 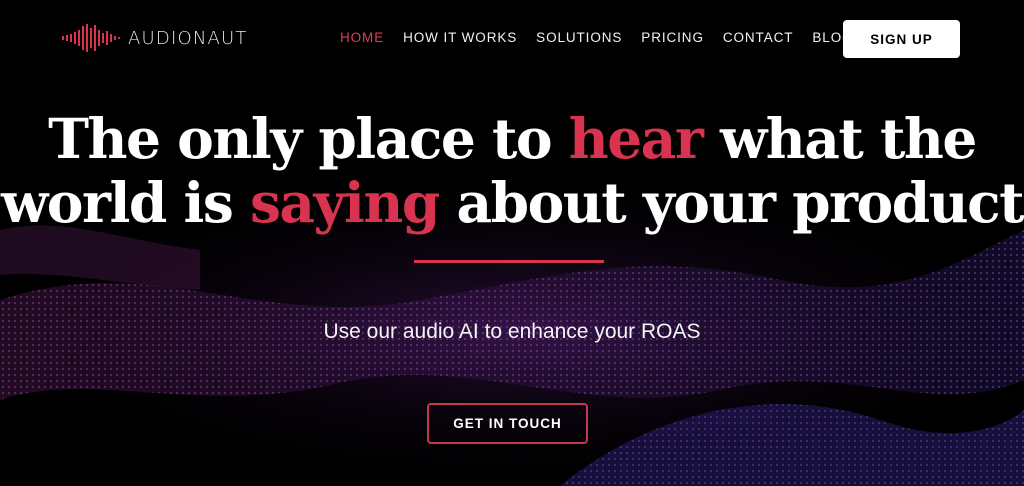 What do you see at coordinates (636, 138) in the screenshot?
I see `headline-highlight-hear: hear` at bounding box center [636, 138].